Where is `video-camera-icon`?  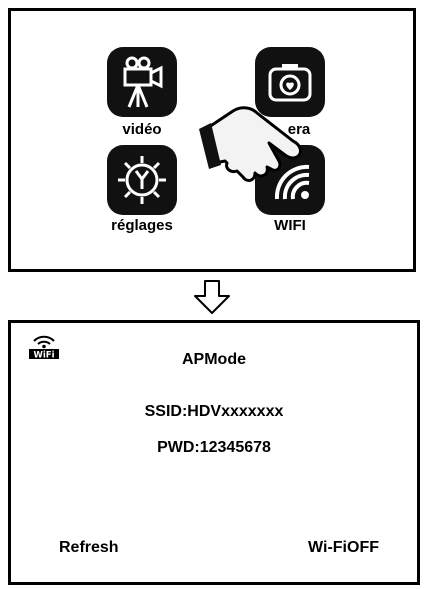 video-camera-icon is located at coordinates (143, 82).